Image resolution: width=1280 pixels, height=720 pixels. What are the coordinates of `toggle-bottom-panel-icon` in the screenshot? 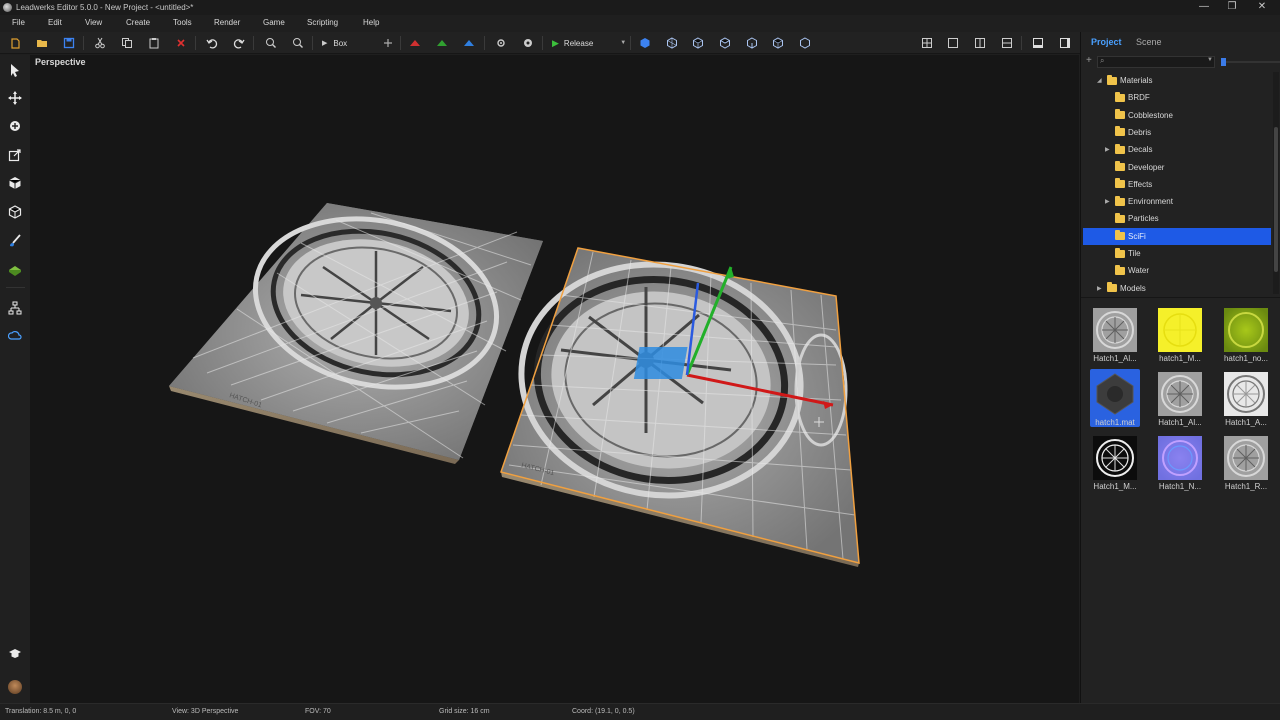 It's located at (1038, 43).